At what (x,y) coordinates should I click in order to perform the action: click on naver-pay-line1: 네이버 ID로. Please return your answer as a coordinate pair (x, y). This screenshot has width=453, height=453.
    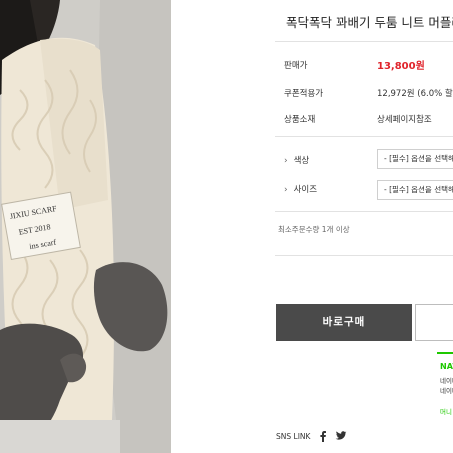
    Looking at the image, I should click on (446, 381).